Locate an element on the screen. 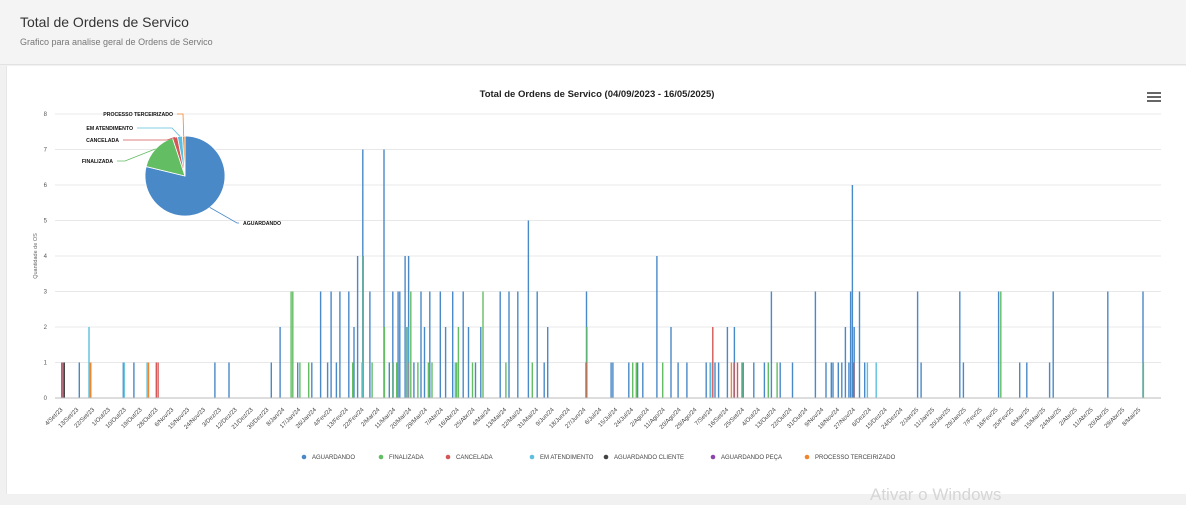 This screenshot has width=1186, height=505. pie-label: CANCELADA is located at coordinates (102, 141).